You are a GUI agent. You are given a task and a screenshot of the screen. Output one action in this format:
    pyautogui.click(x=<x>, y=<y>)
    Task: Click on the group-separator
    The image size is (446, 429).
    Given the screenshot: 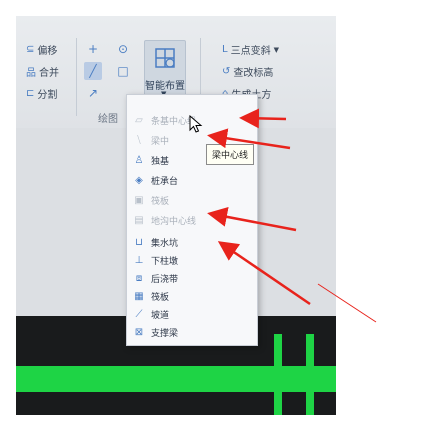 What is the action you would take?
    pyautogui.click(x=76, y=77)
    